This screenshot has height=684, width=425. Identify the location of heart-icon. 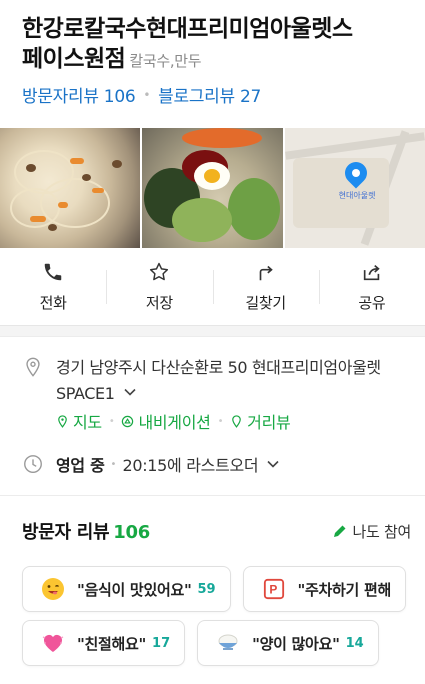
(53, 643).